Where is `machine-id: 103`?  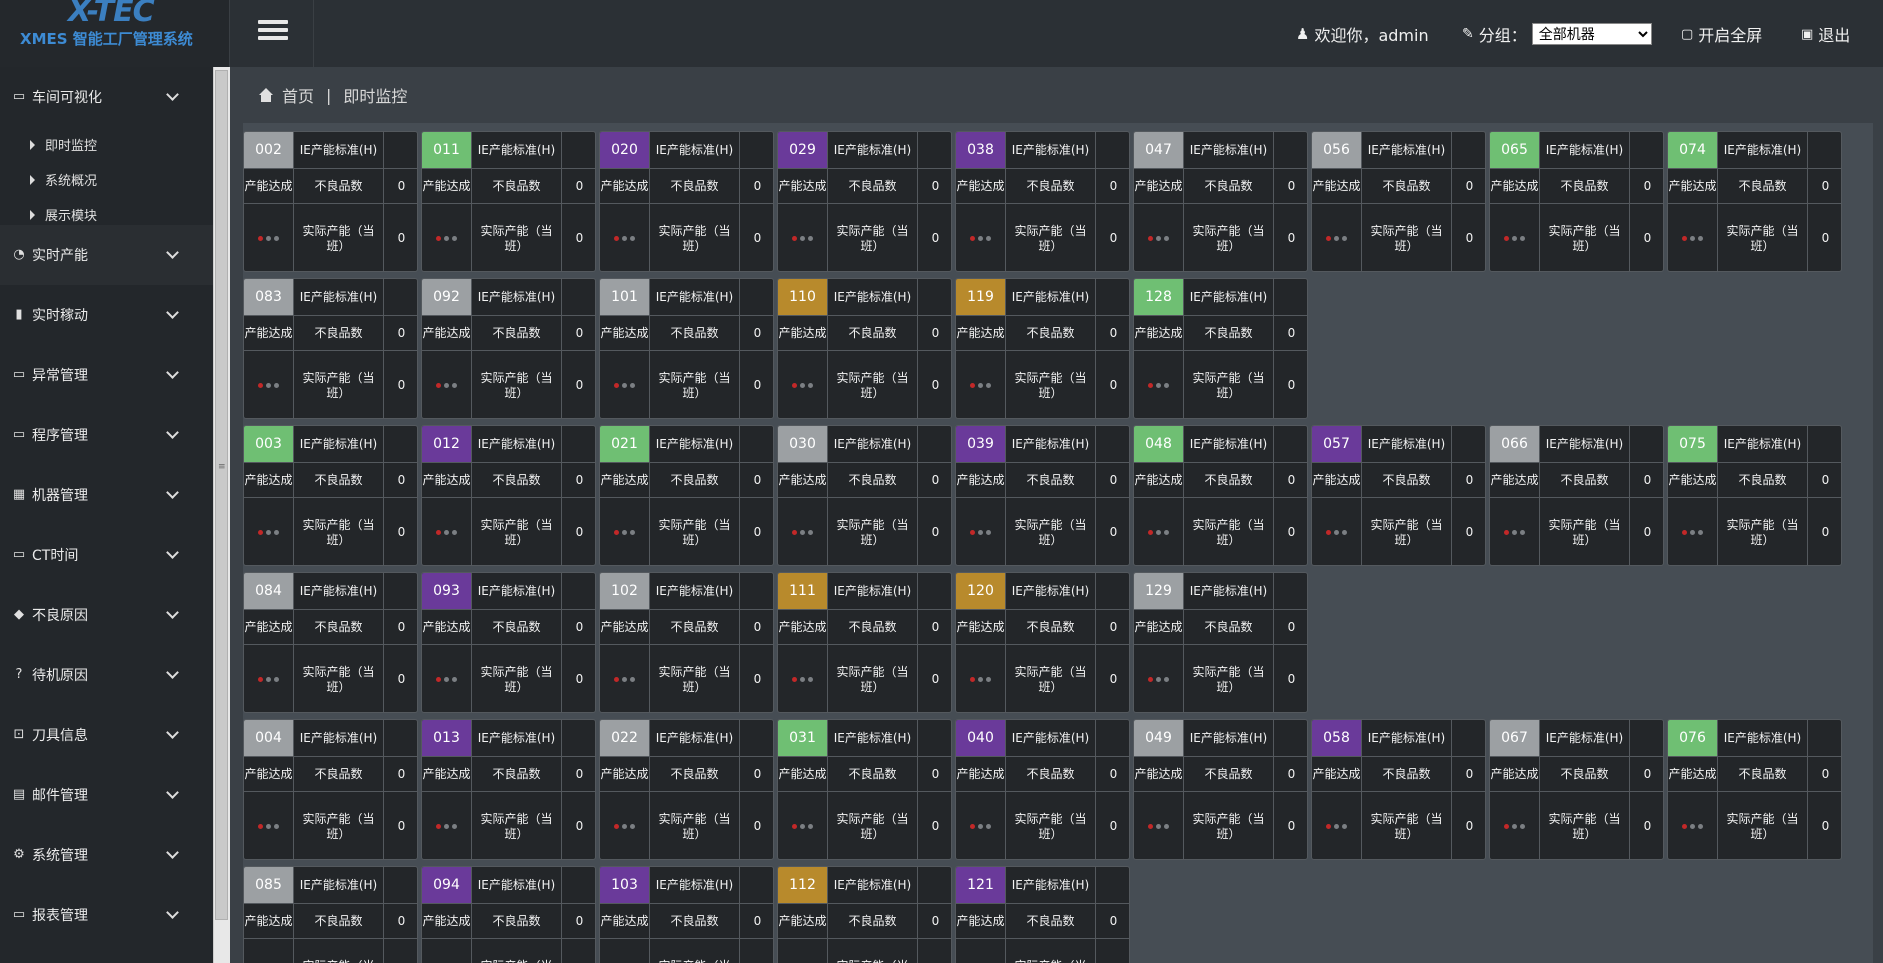
machine-id: 103 is located at coordinates (625, 885).